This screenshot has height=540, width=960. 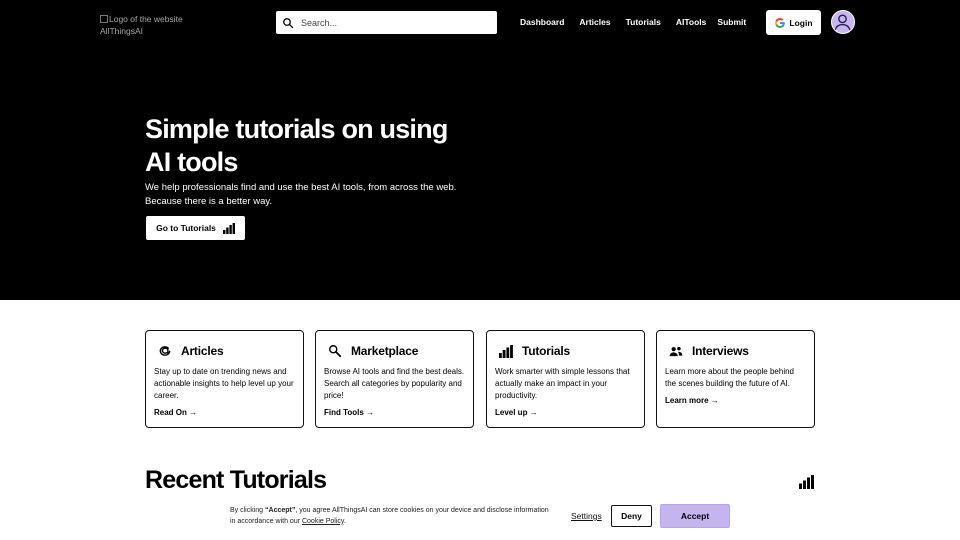 What do you see at coordinates (335, 351) in the screenshot?
I see `magnifier-icon` at bounding box center [335, 351].